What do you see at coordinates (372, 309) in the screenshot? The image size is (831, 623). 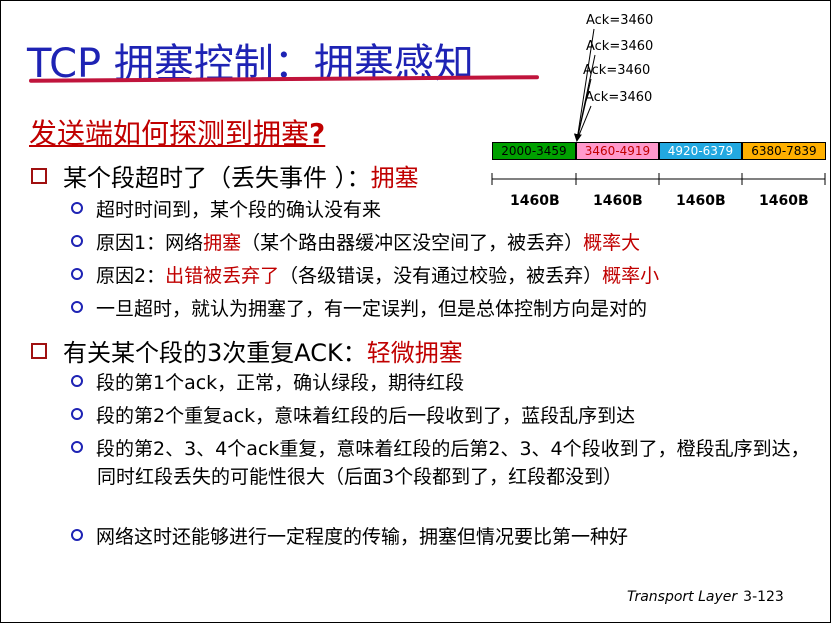 I see `sub-bullet-text: 一旦超时，就认为拥塞了，有一定误判，但是总体控制方向是对的` at bounding box center [372, 309].